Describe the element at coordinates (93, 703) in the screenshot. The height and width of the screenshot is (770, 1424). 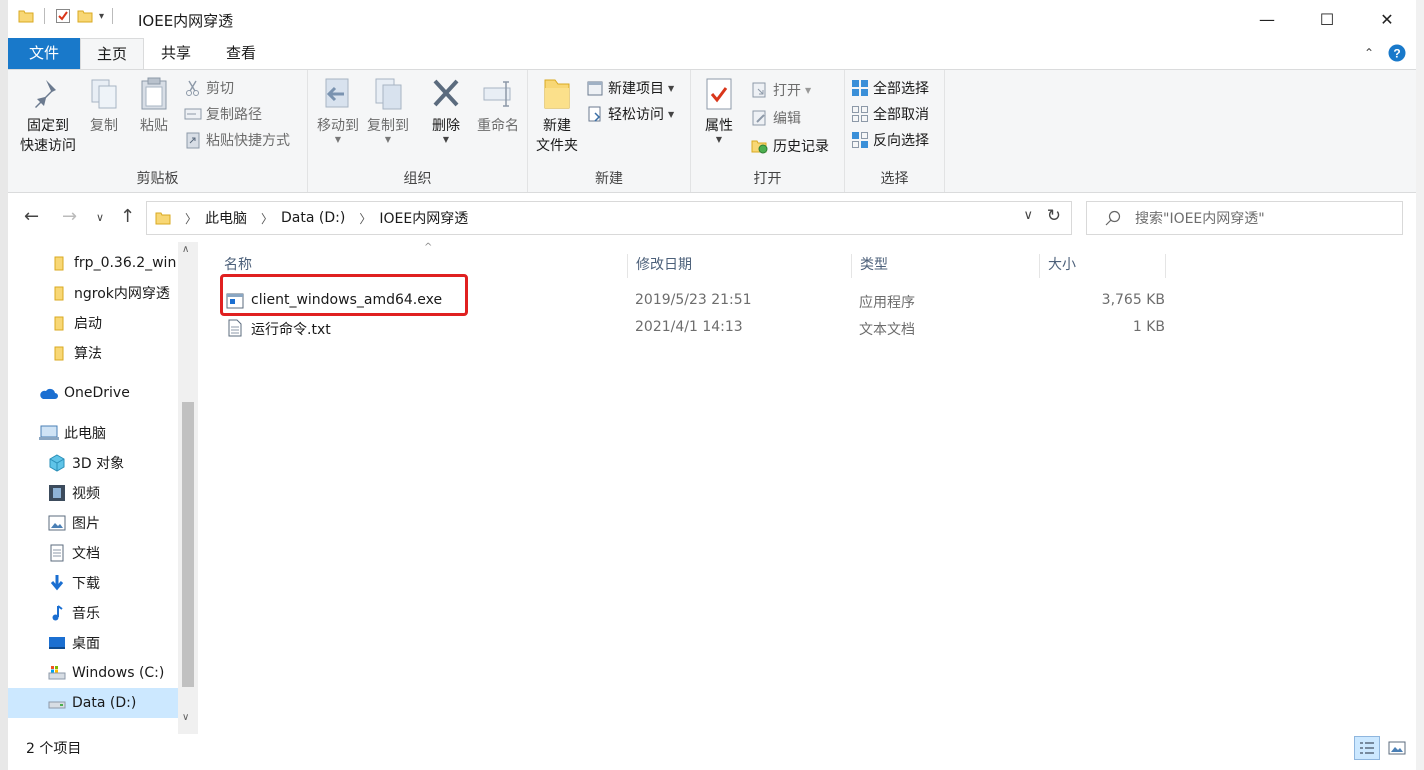
I see `nav-item-data-d: Data (D:)` at that location.